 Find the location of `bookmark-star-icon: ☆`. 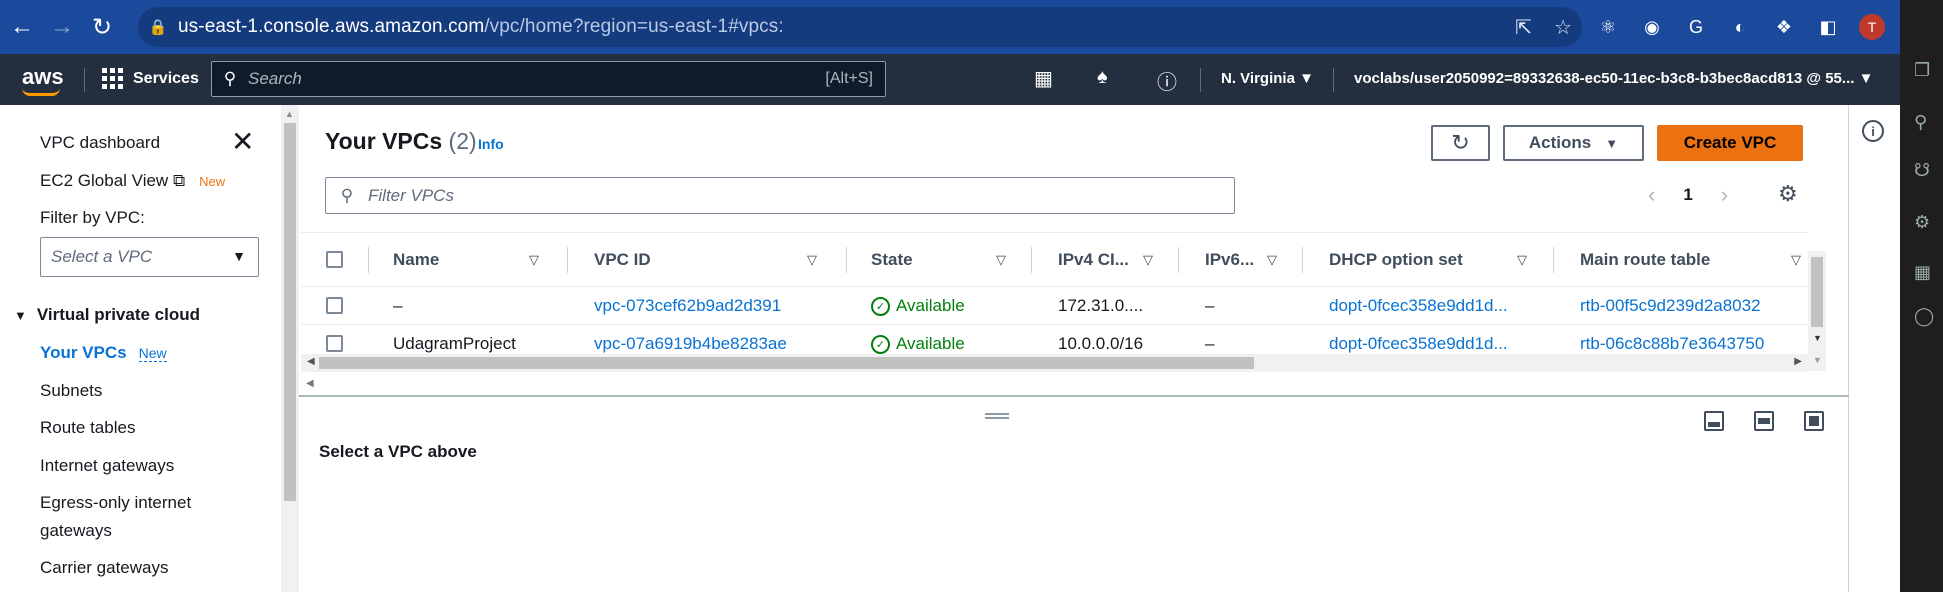

bookmark-star-icon: ☆ is located at coordinates (1563, 27).